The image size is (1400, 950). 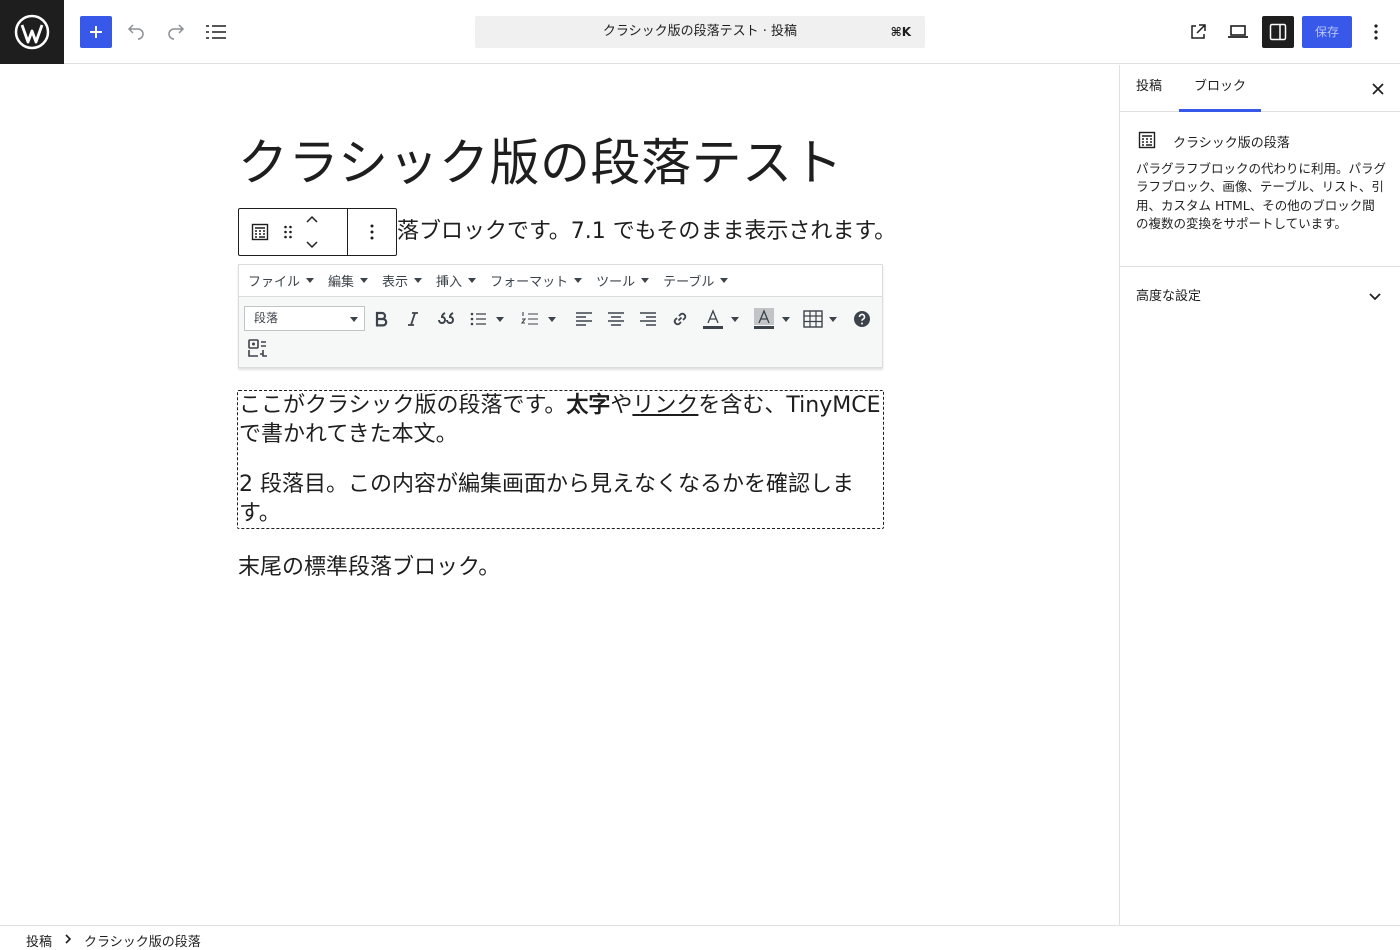 I want to click on link-icon, so click(x=680, y=319).